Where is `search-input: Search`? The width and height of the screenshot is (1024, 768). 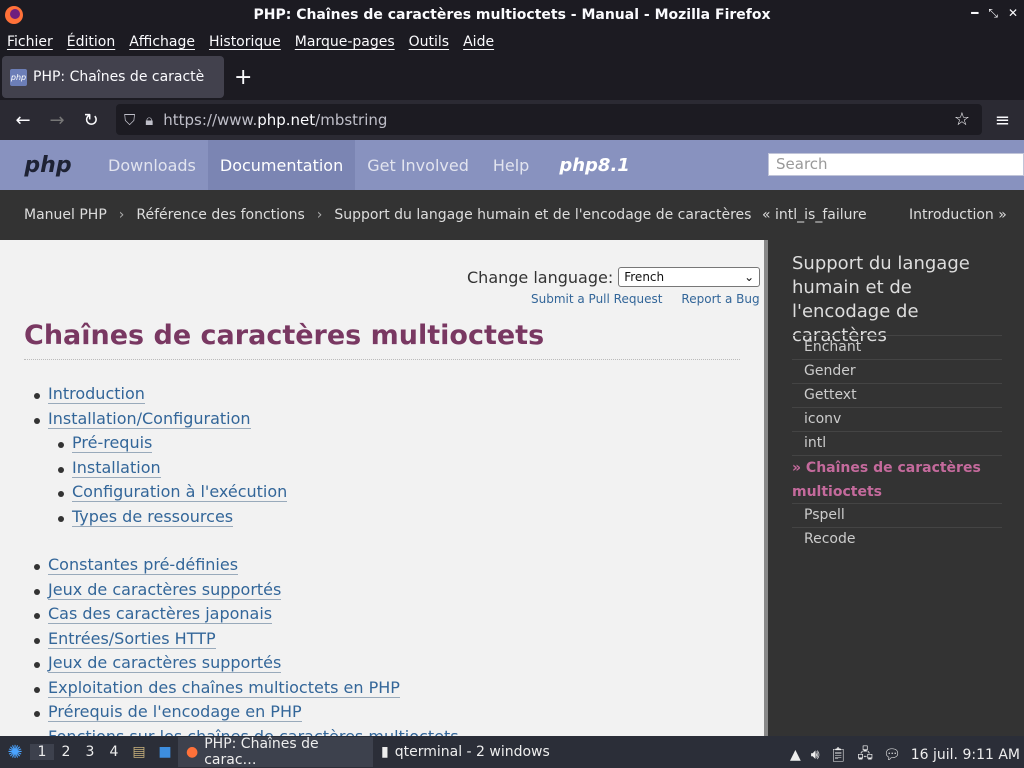 search-input: Search is located at coordinates (896, 164).